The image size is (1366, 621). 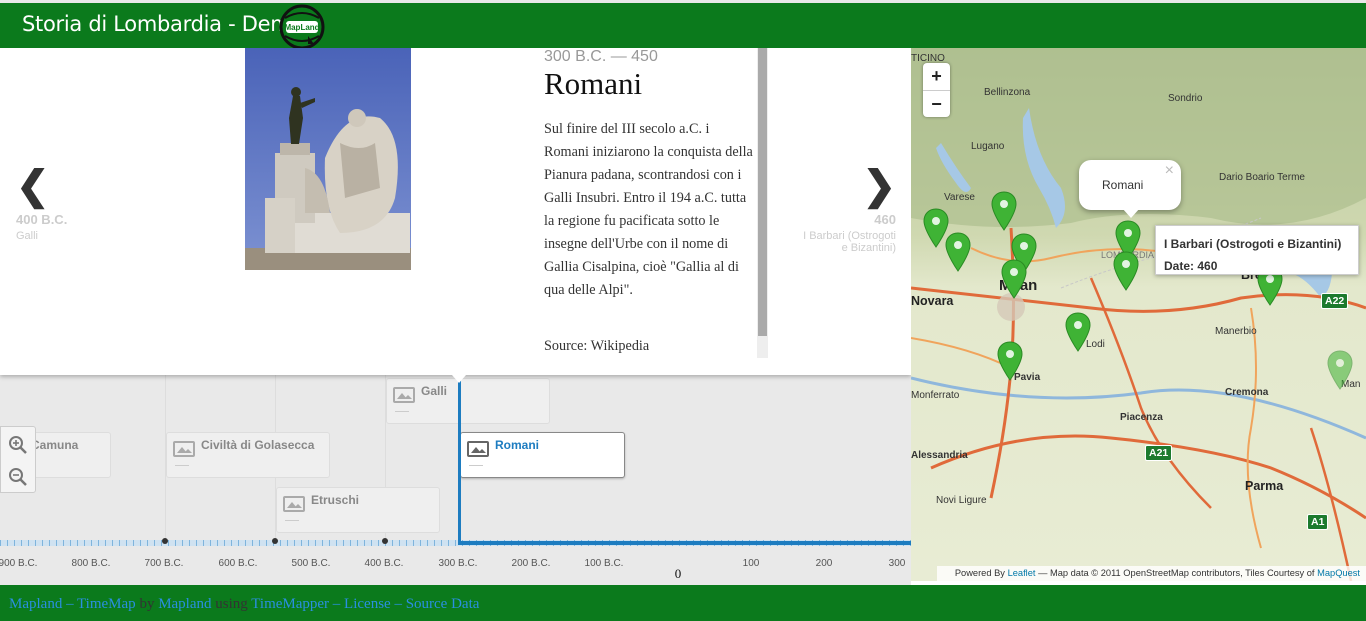 I want to click on axis-tick: 400 B.C., so click(x=384, y=563).